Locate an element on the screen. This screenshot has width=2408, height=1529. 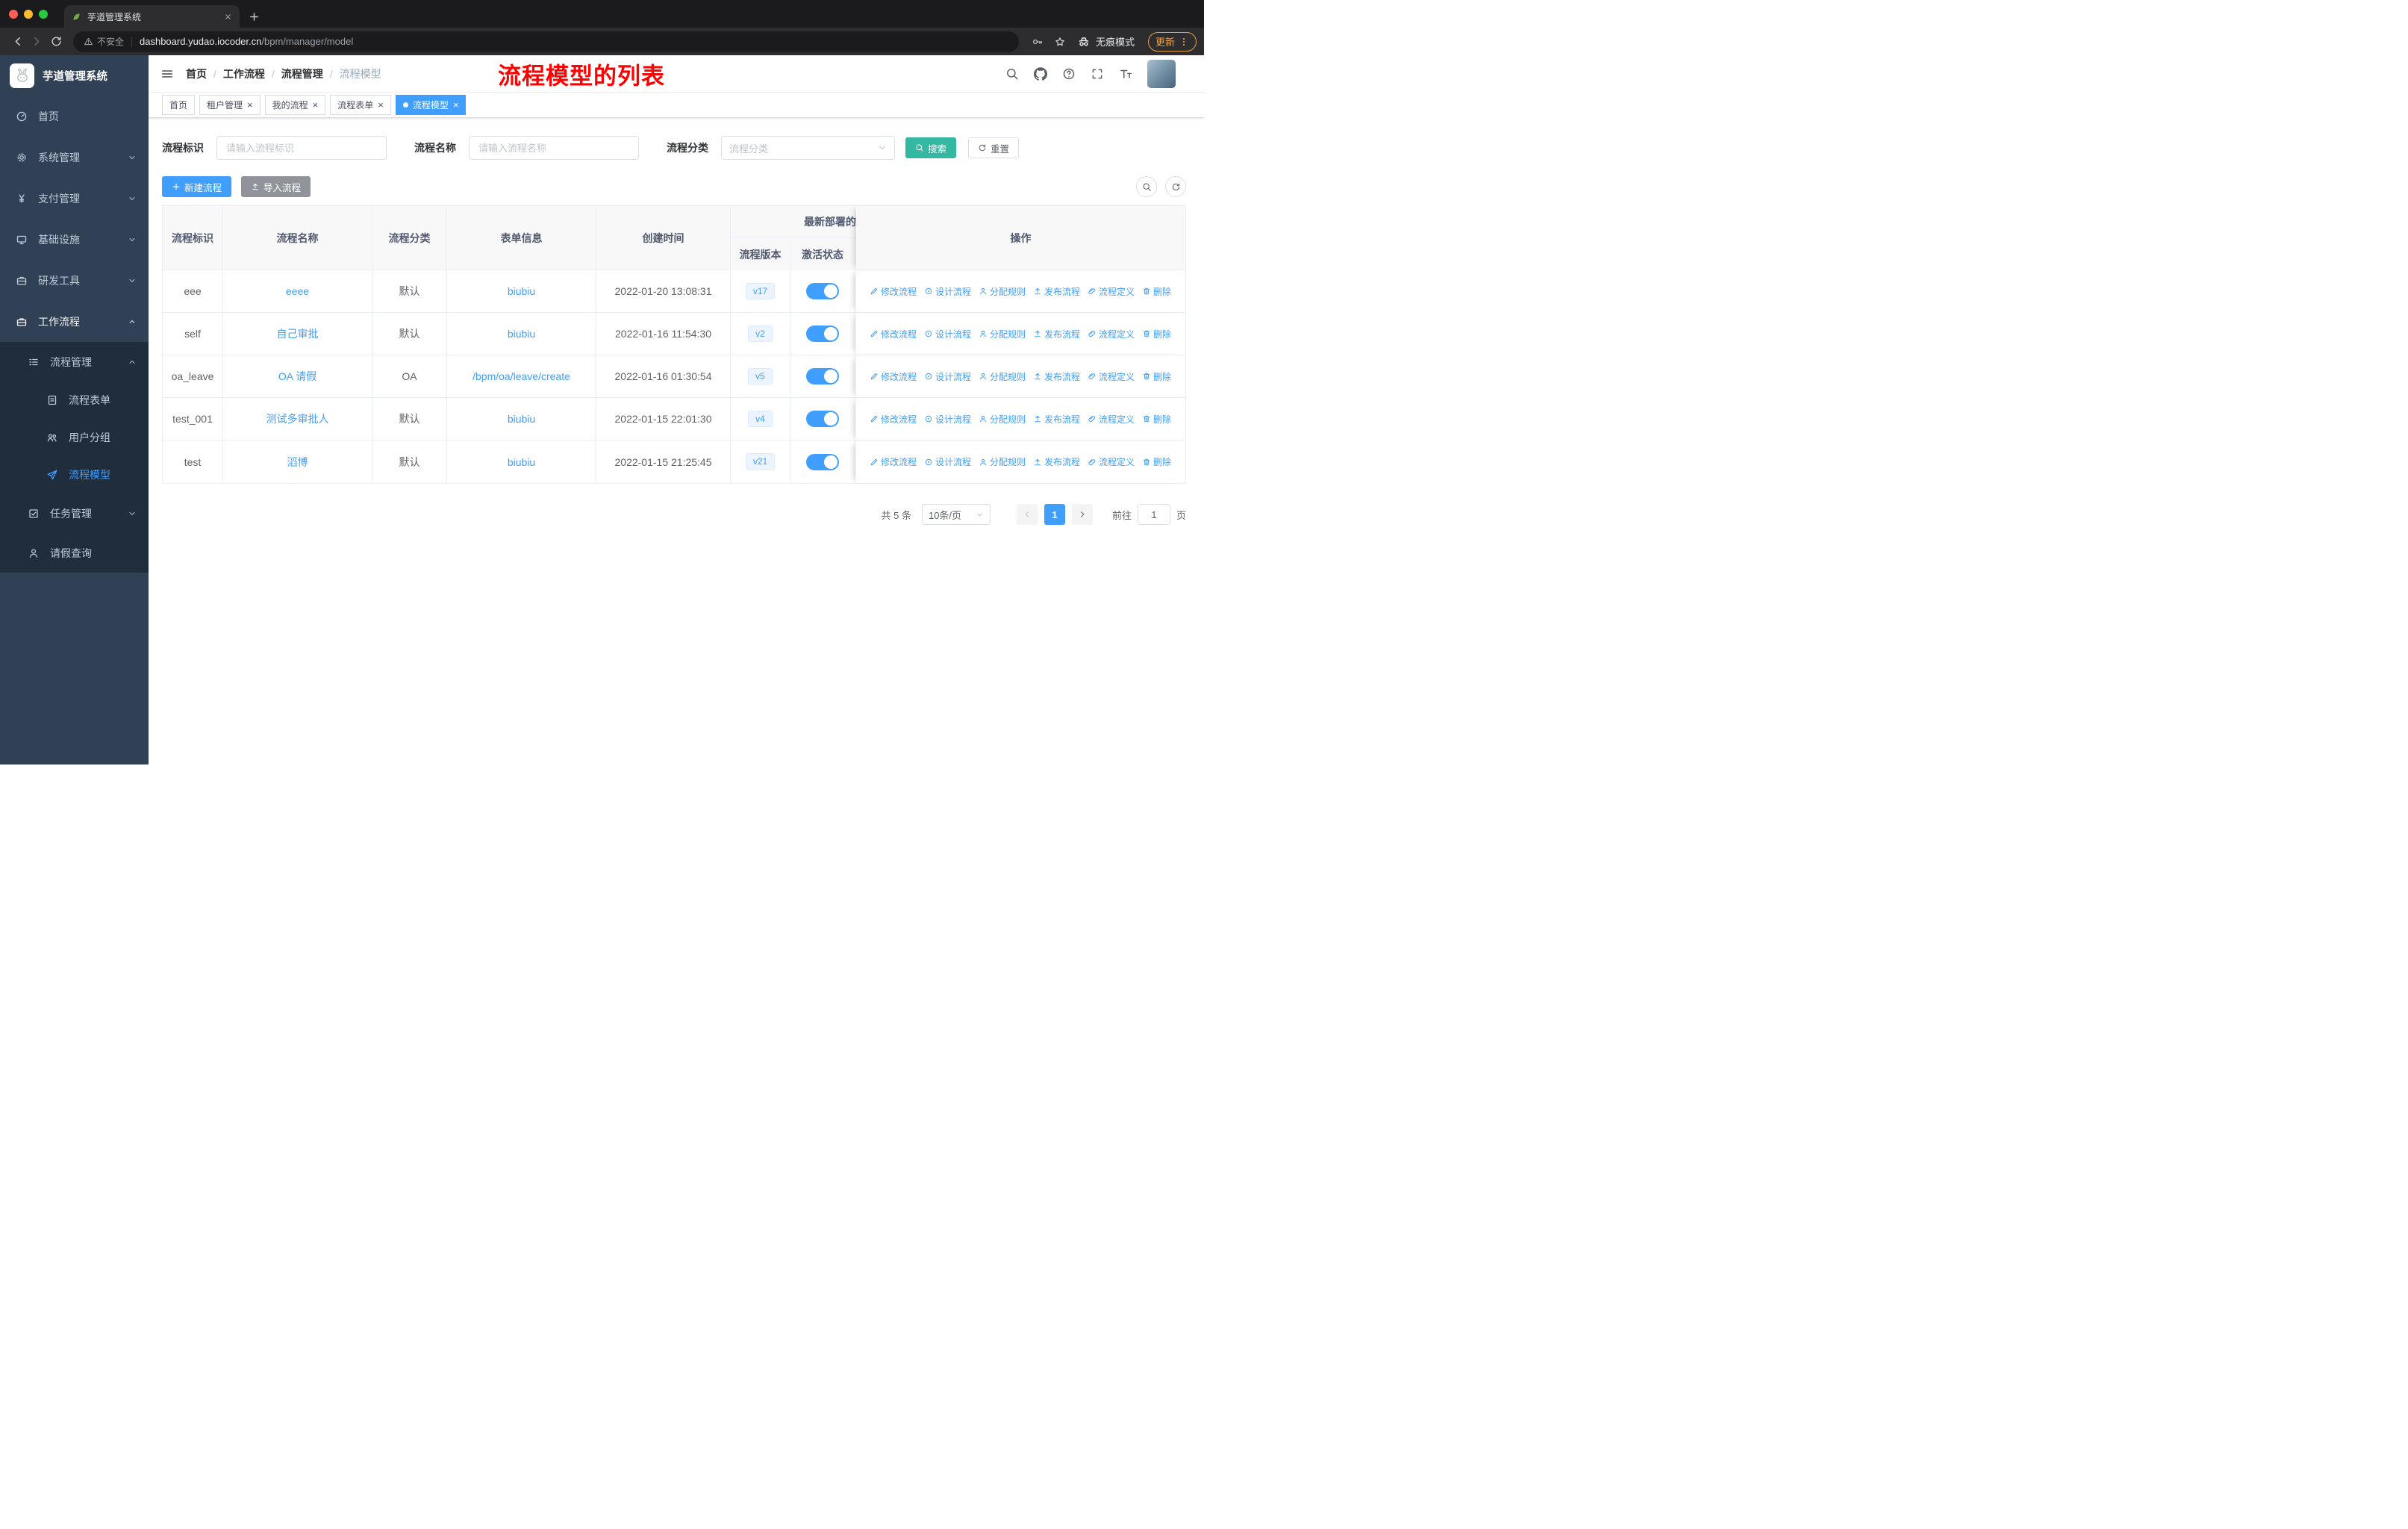
sidebar-item-leave-query: 请假查询 is located at coordinates (74, 553).